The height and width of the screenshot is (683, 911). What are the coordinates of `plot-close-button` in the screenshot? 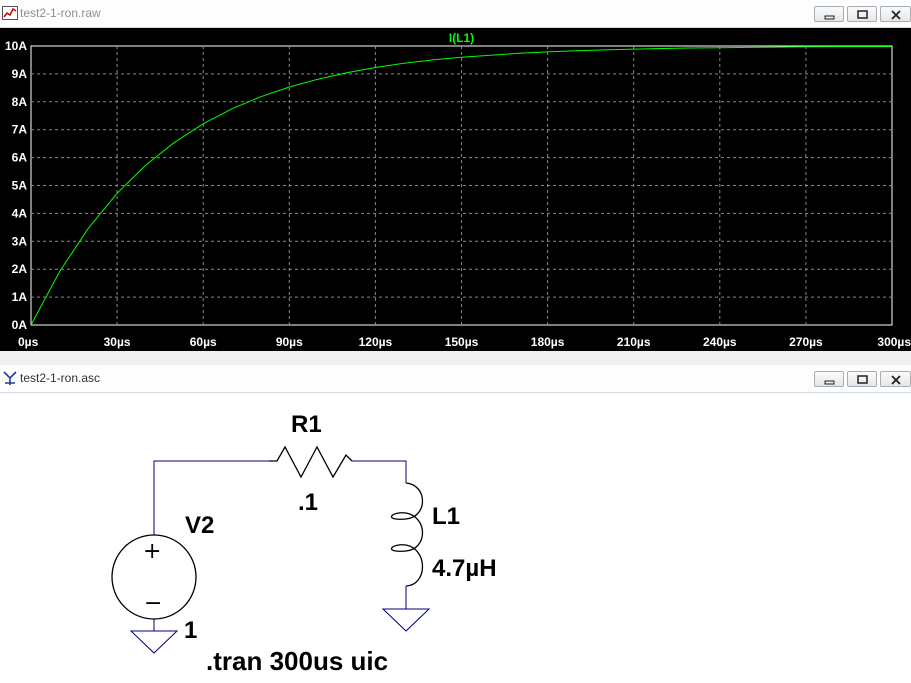 It's located at (895, 14).